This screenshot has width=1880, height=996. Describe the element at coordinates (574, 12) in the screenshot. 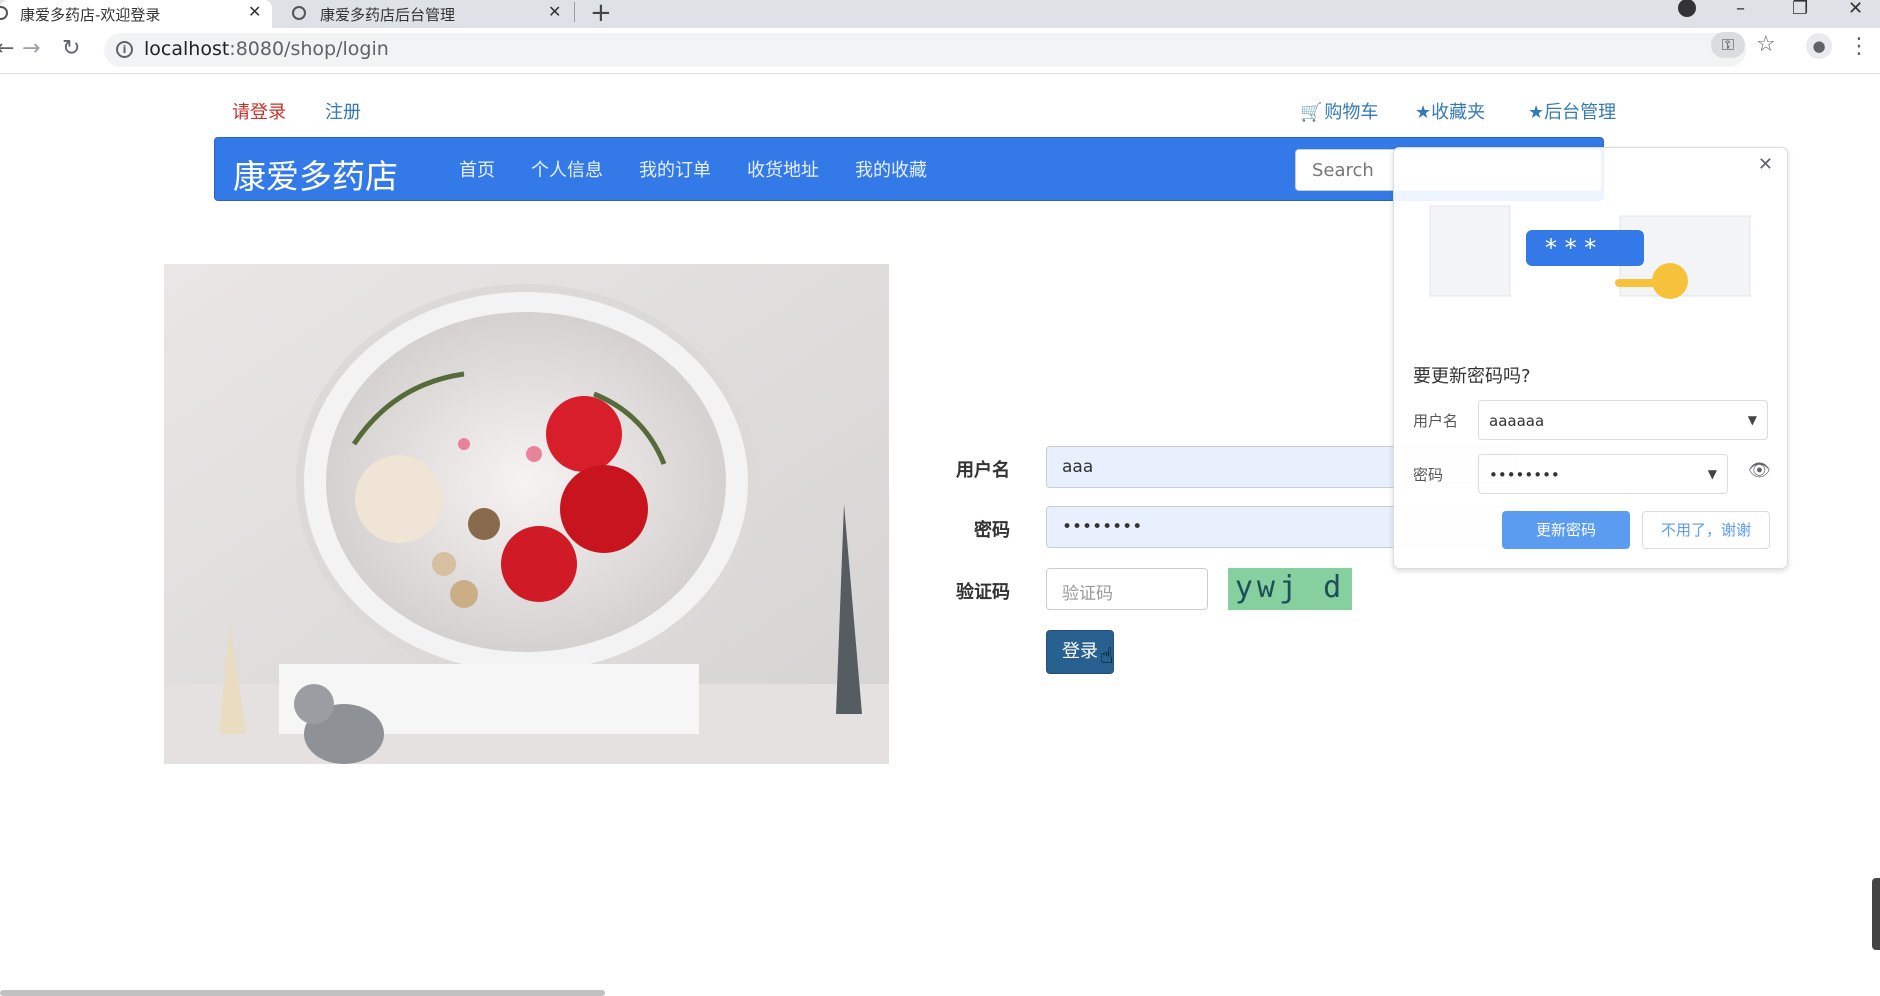

I see `tab-separator` at that location.